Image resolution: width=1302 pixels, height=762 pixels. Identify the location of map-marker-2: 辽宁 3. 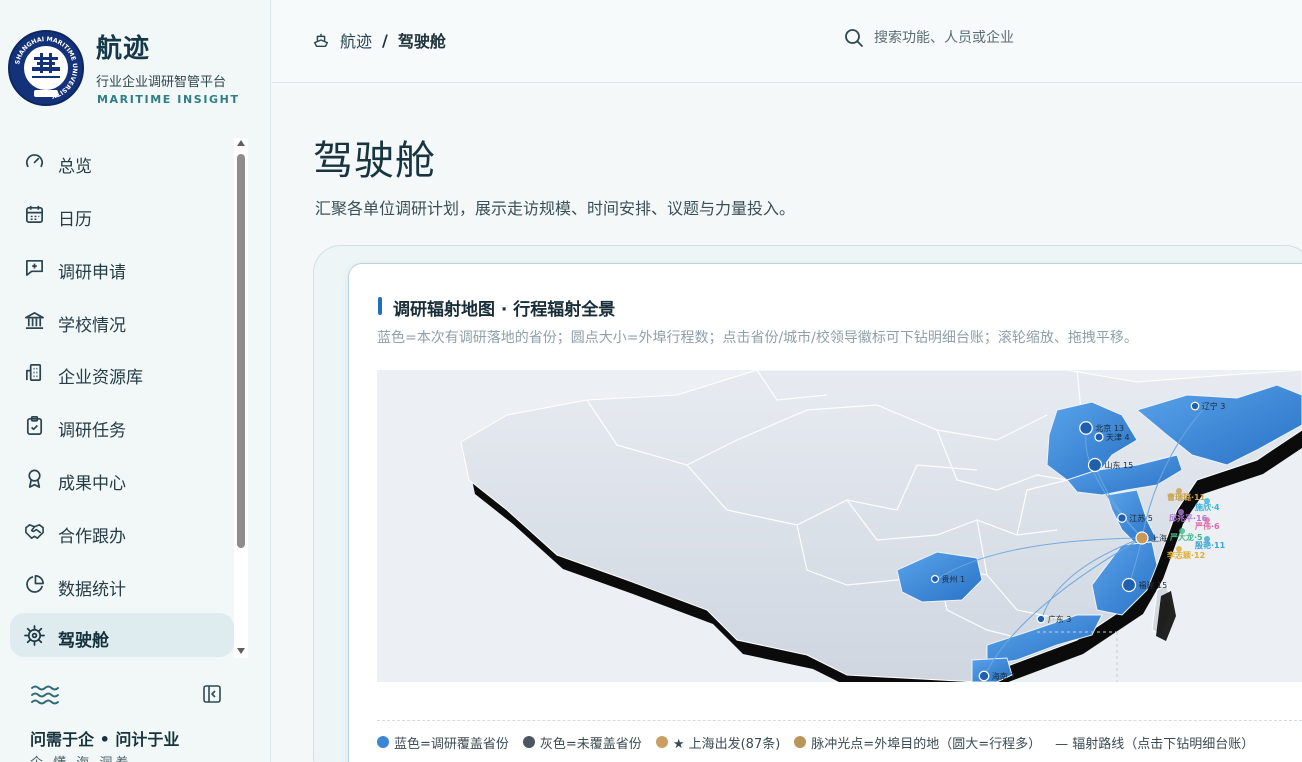
(1208, 406).